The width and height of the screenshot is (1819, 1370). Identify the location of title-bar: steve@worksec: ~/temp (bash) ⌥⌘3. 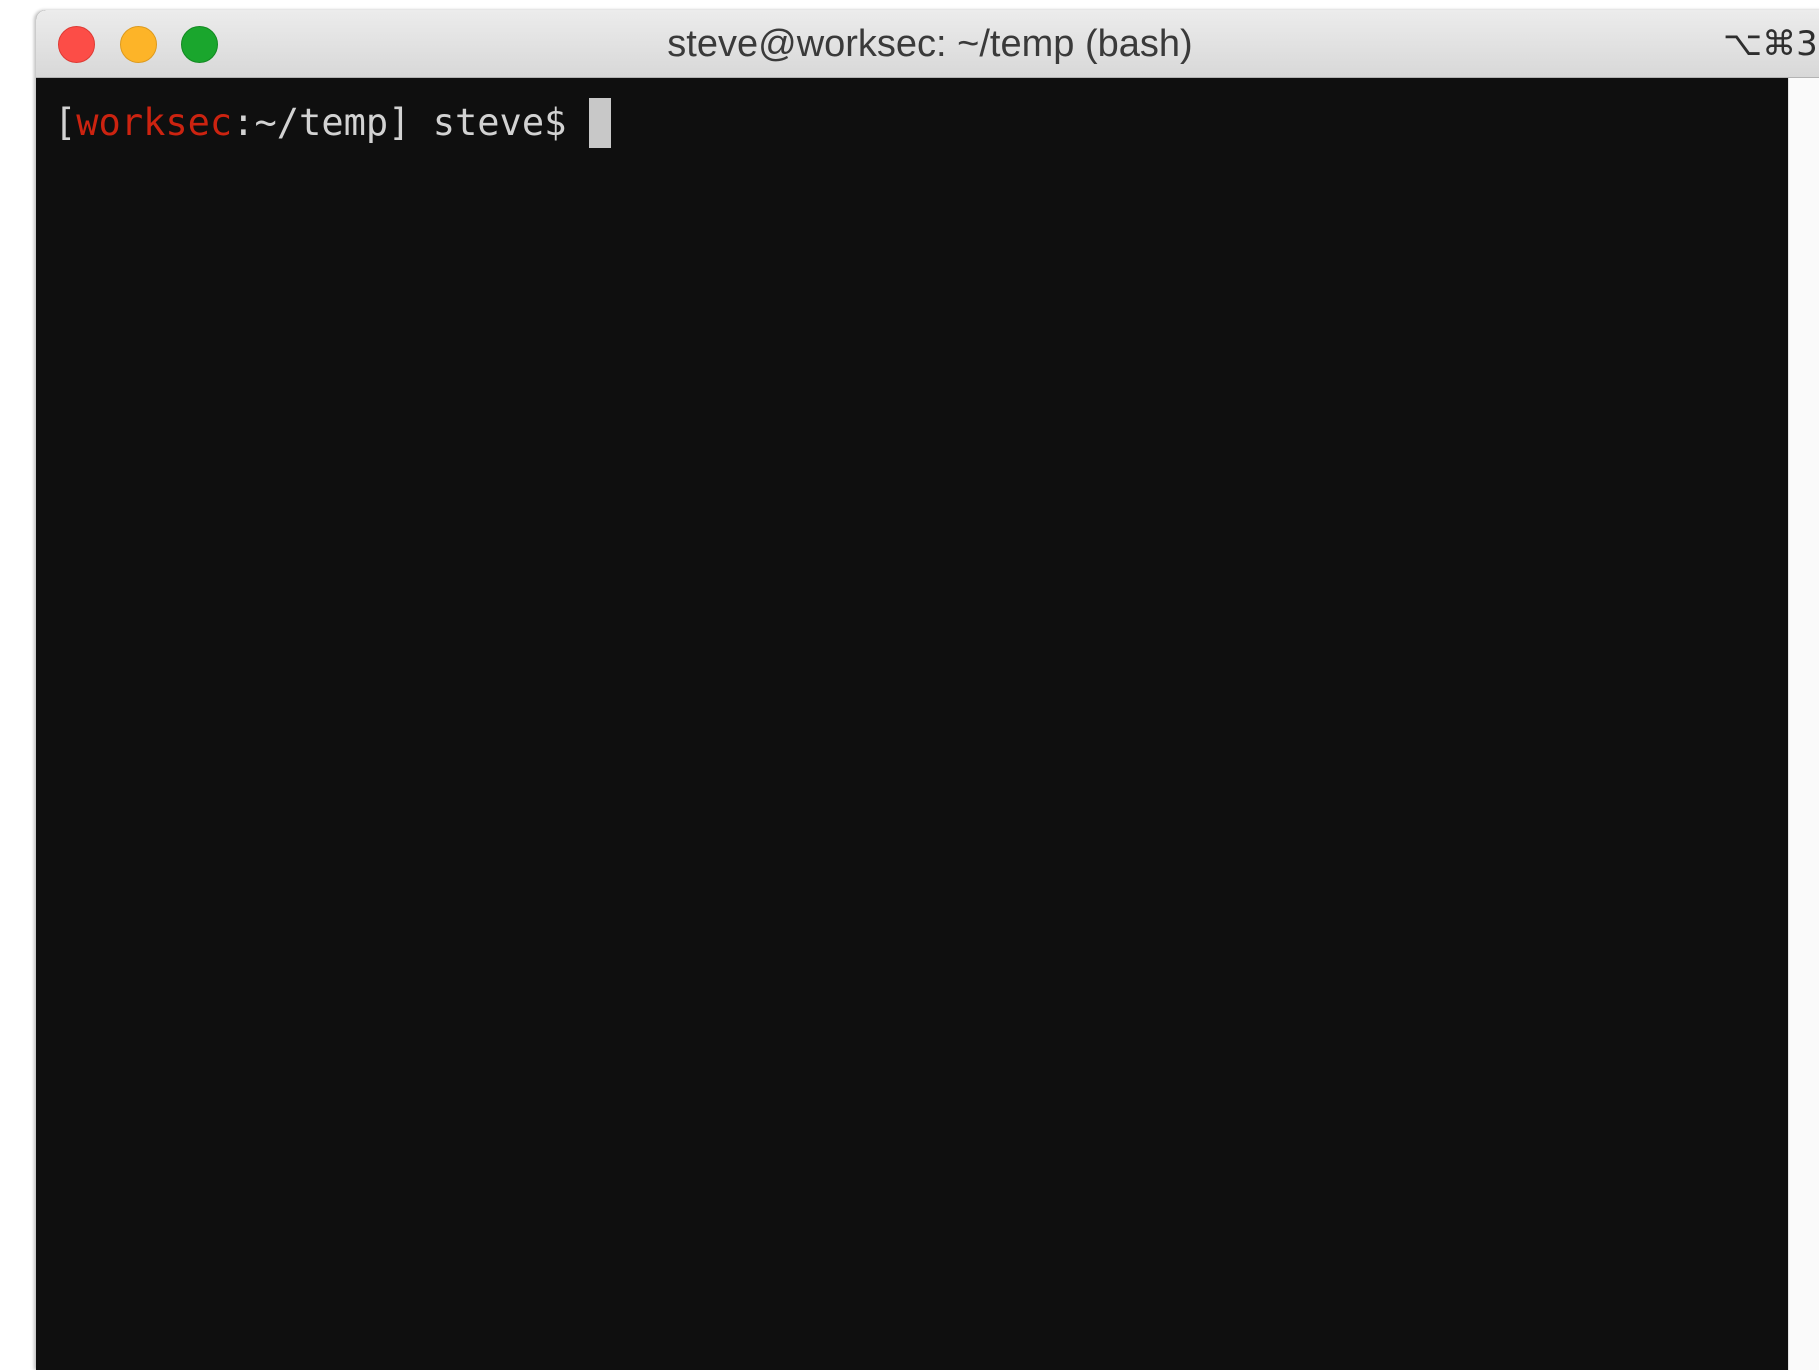
(927, 44).